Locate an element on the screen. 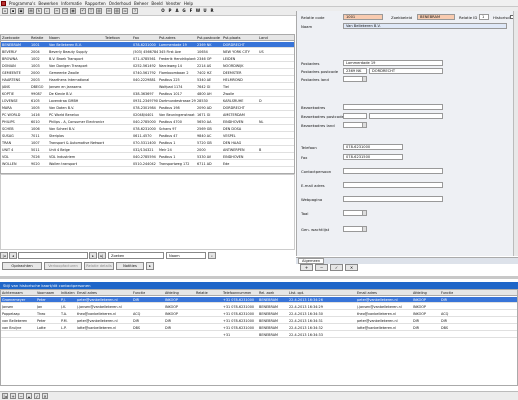  letter-o-button: O is located at coordinates (163, 11).